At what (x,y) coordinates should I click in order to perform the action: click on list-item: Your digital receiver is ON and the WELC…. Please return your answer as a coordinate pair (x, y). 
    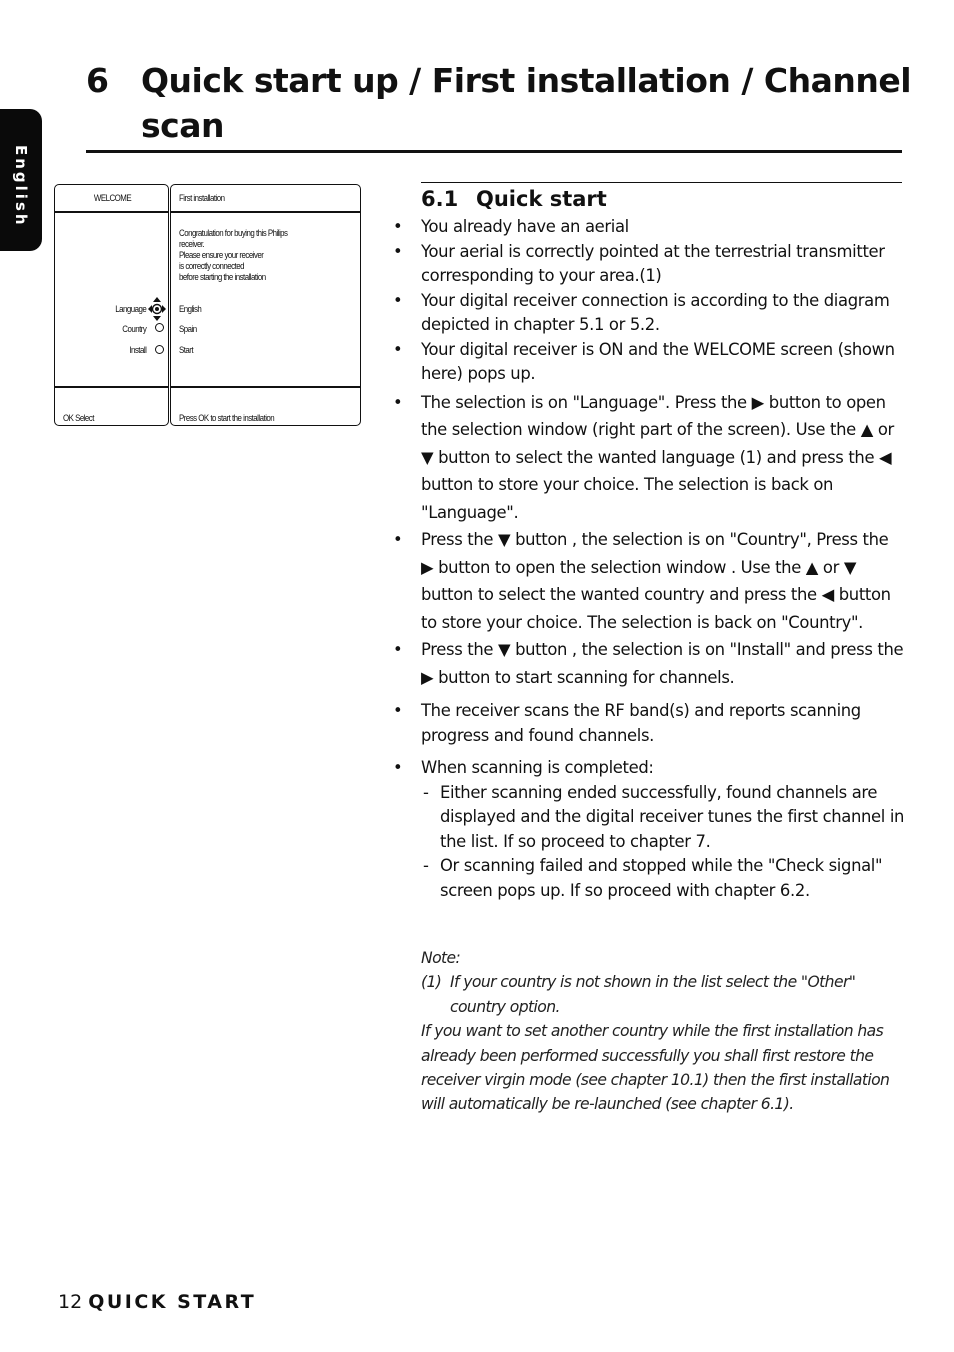
    Looking at the image, I should click on (649, 362).